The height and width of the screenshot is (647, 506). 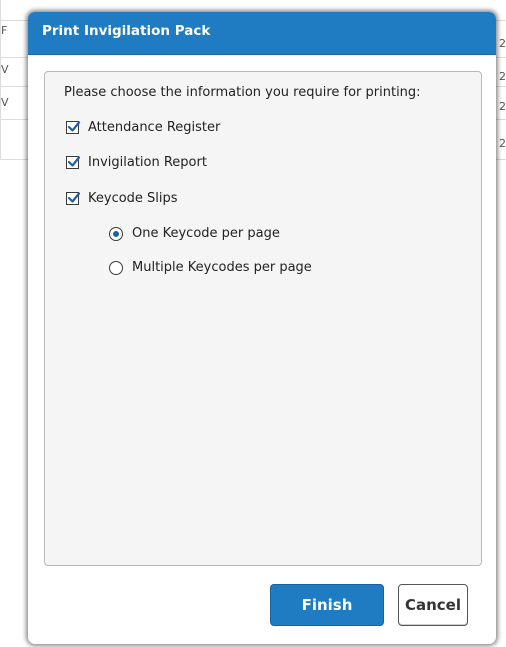 I want to click on keycode-slips-option: Keycode Slips, so click(x=122, y=198).